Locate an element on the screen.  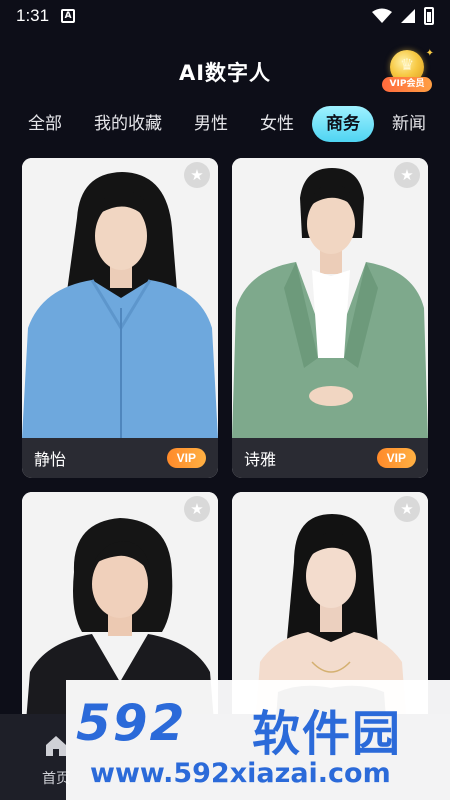
wifi-icon is located at coordinates (382, 15).